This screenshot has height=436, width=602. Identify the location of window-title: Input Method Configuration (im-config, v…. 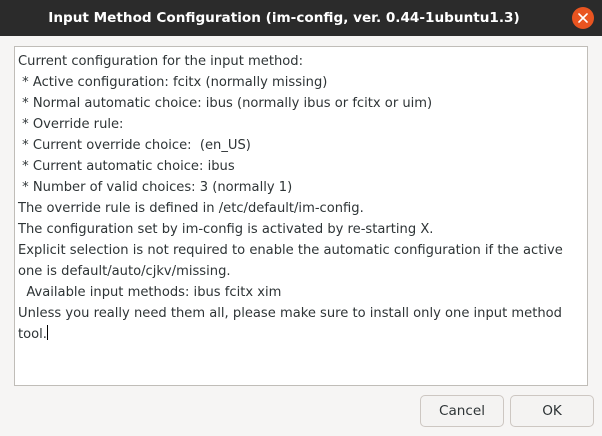
(284, 18).